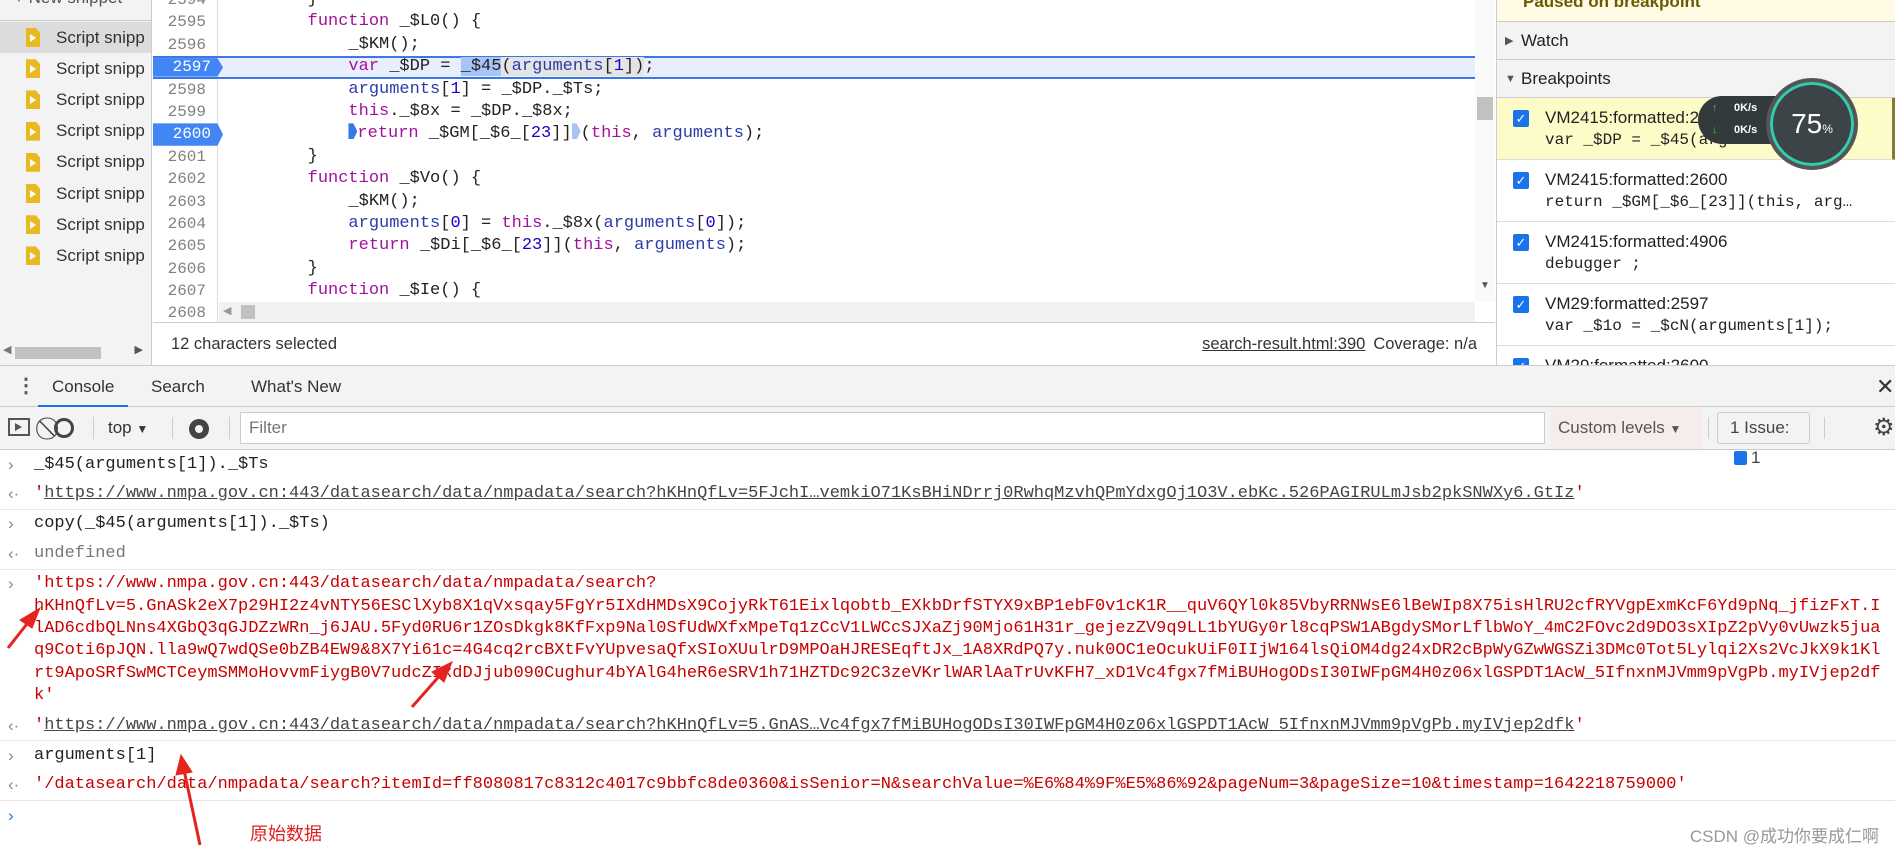 Image resolution: width=1895 pixels, height=852 pixels. I want to click on block-icon, so click(64, 428).